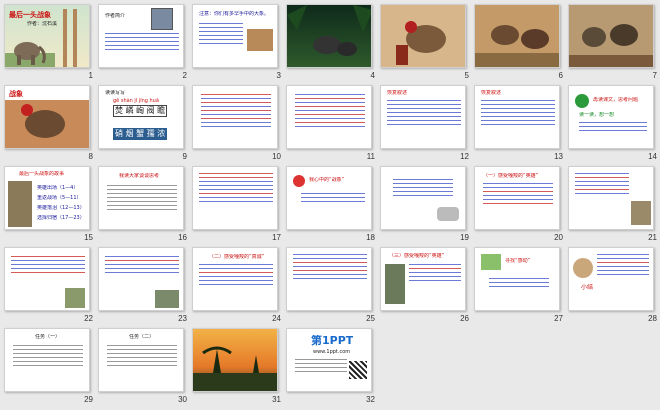 This screenshot has height=410, width=660. What do you see at coordinates (42, 24) in the screenshot?
I see `slide-author: 作者：沈石溪` at bounding box center [42, 24].